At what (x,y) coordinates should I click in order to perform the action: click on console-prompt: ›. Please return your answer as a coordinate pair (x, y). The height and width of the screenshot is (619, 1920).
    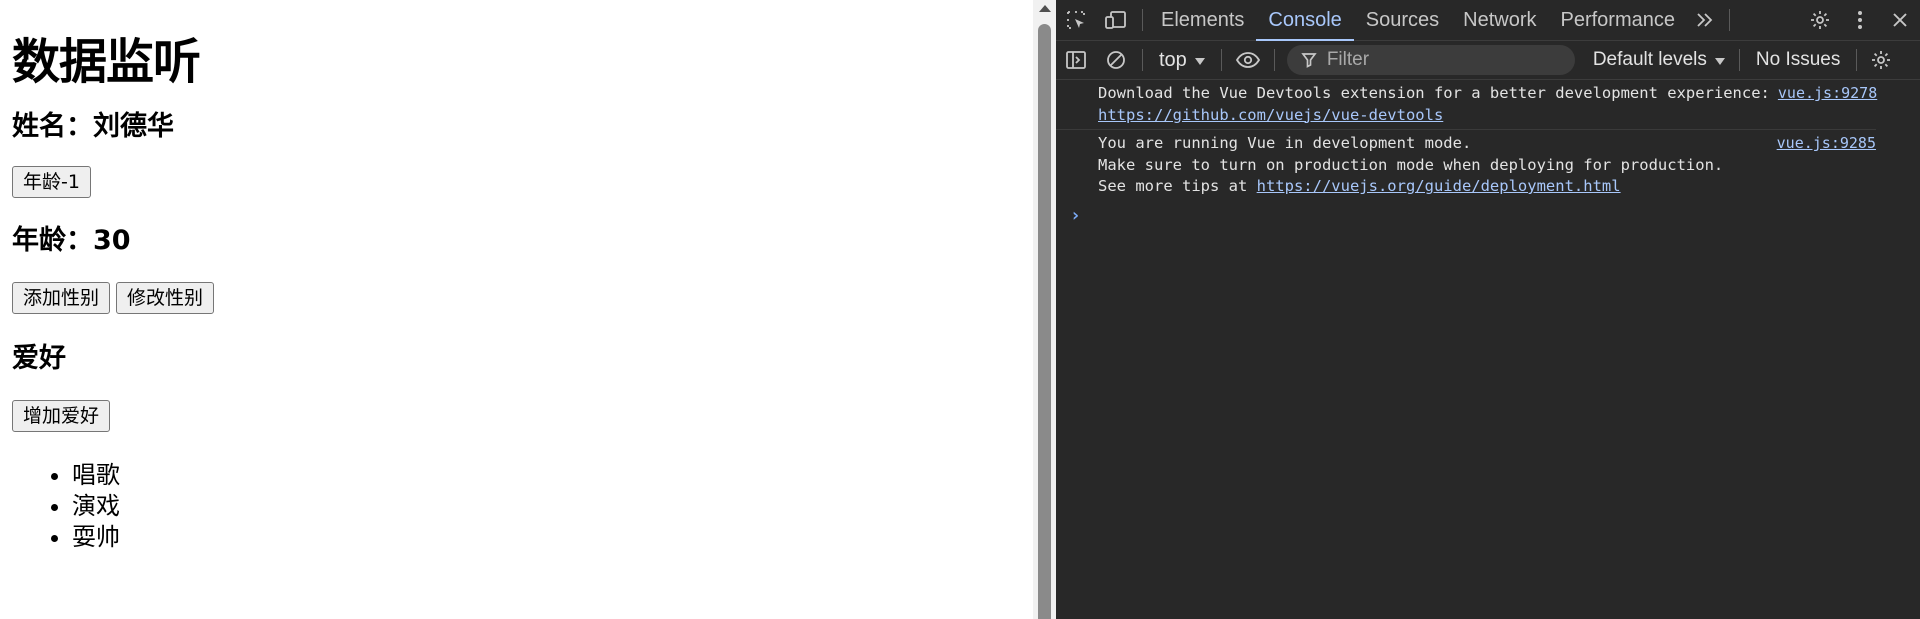
    Looking at the image, I should click on (1488, 216).